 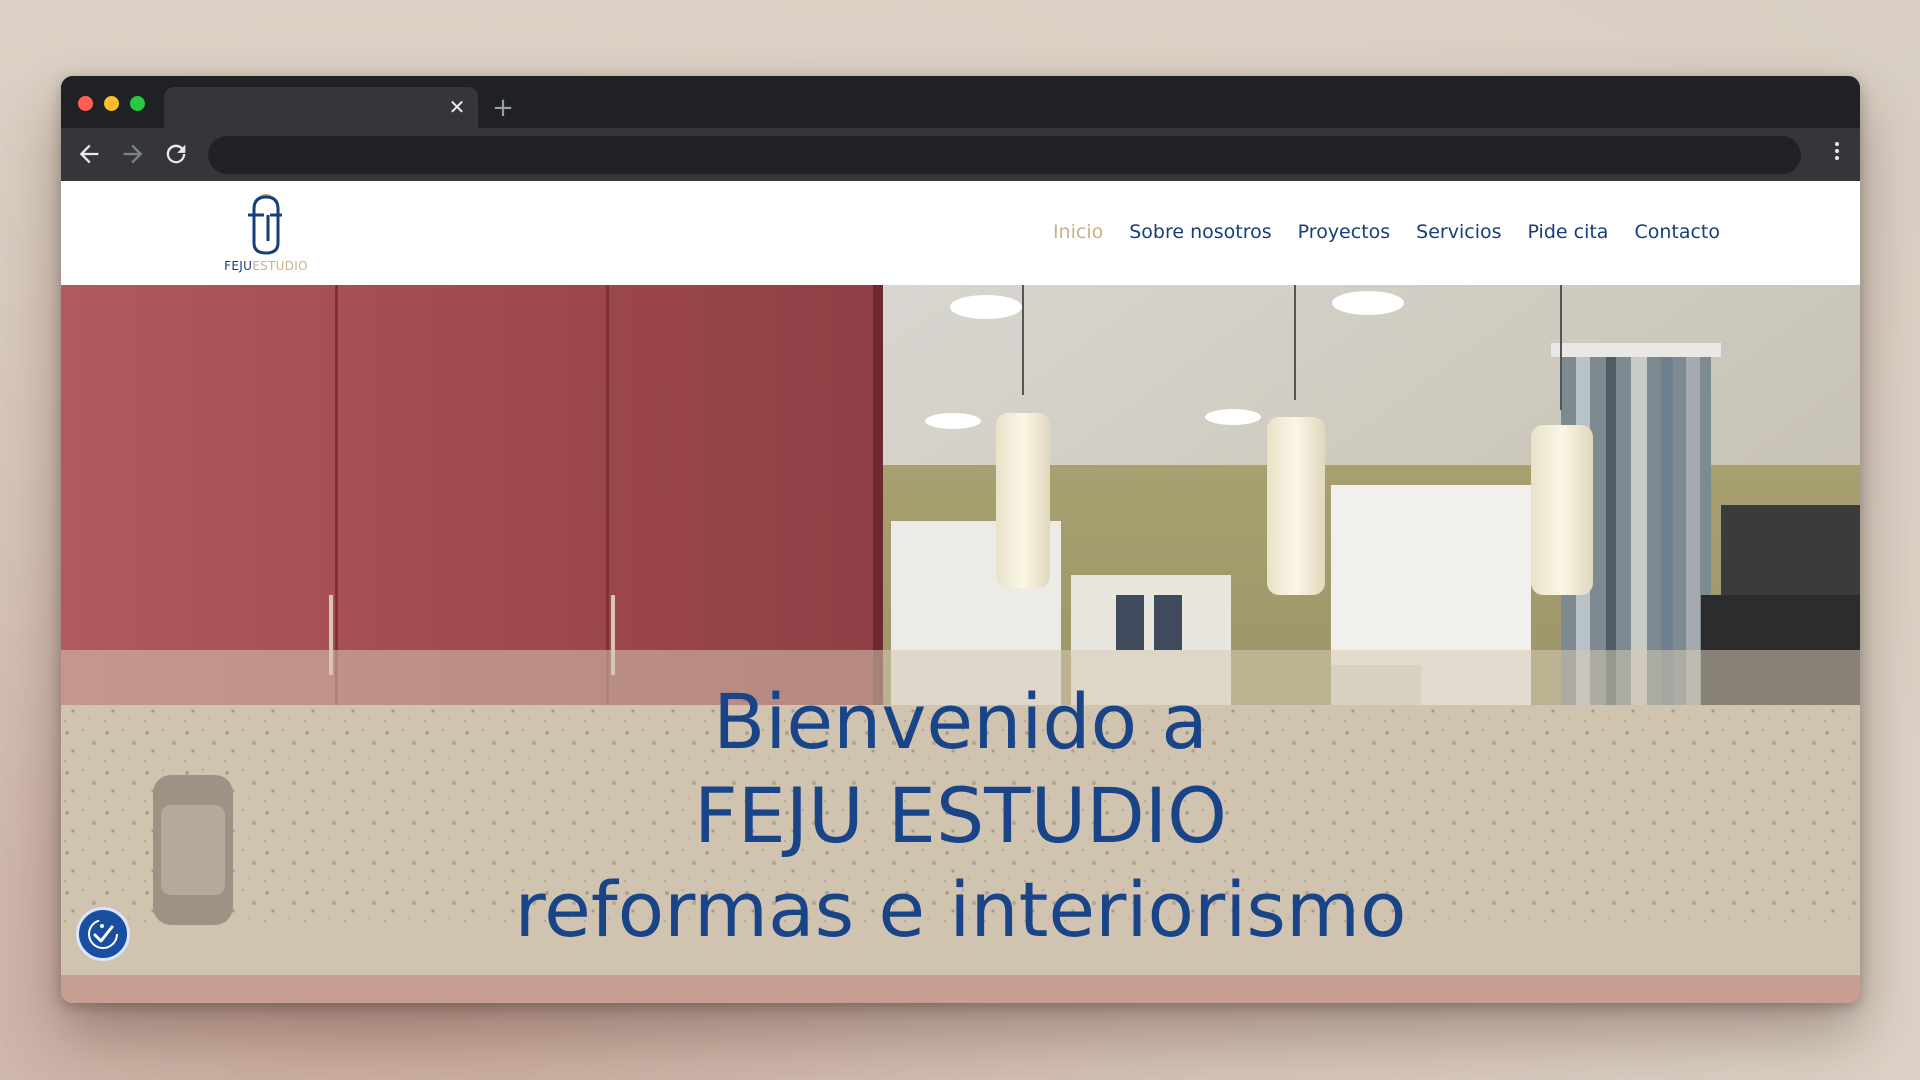 What do you see at coordinates (280, 266) in the screenshot?
I see `logo-text-secondary: ESTUDIO` at bounding box center [280, 266].